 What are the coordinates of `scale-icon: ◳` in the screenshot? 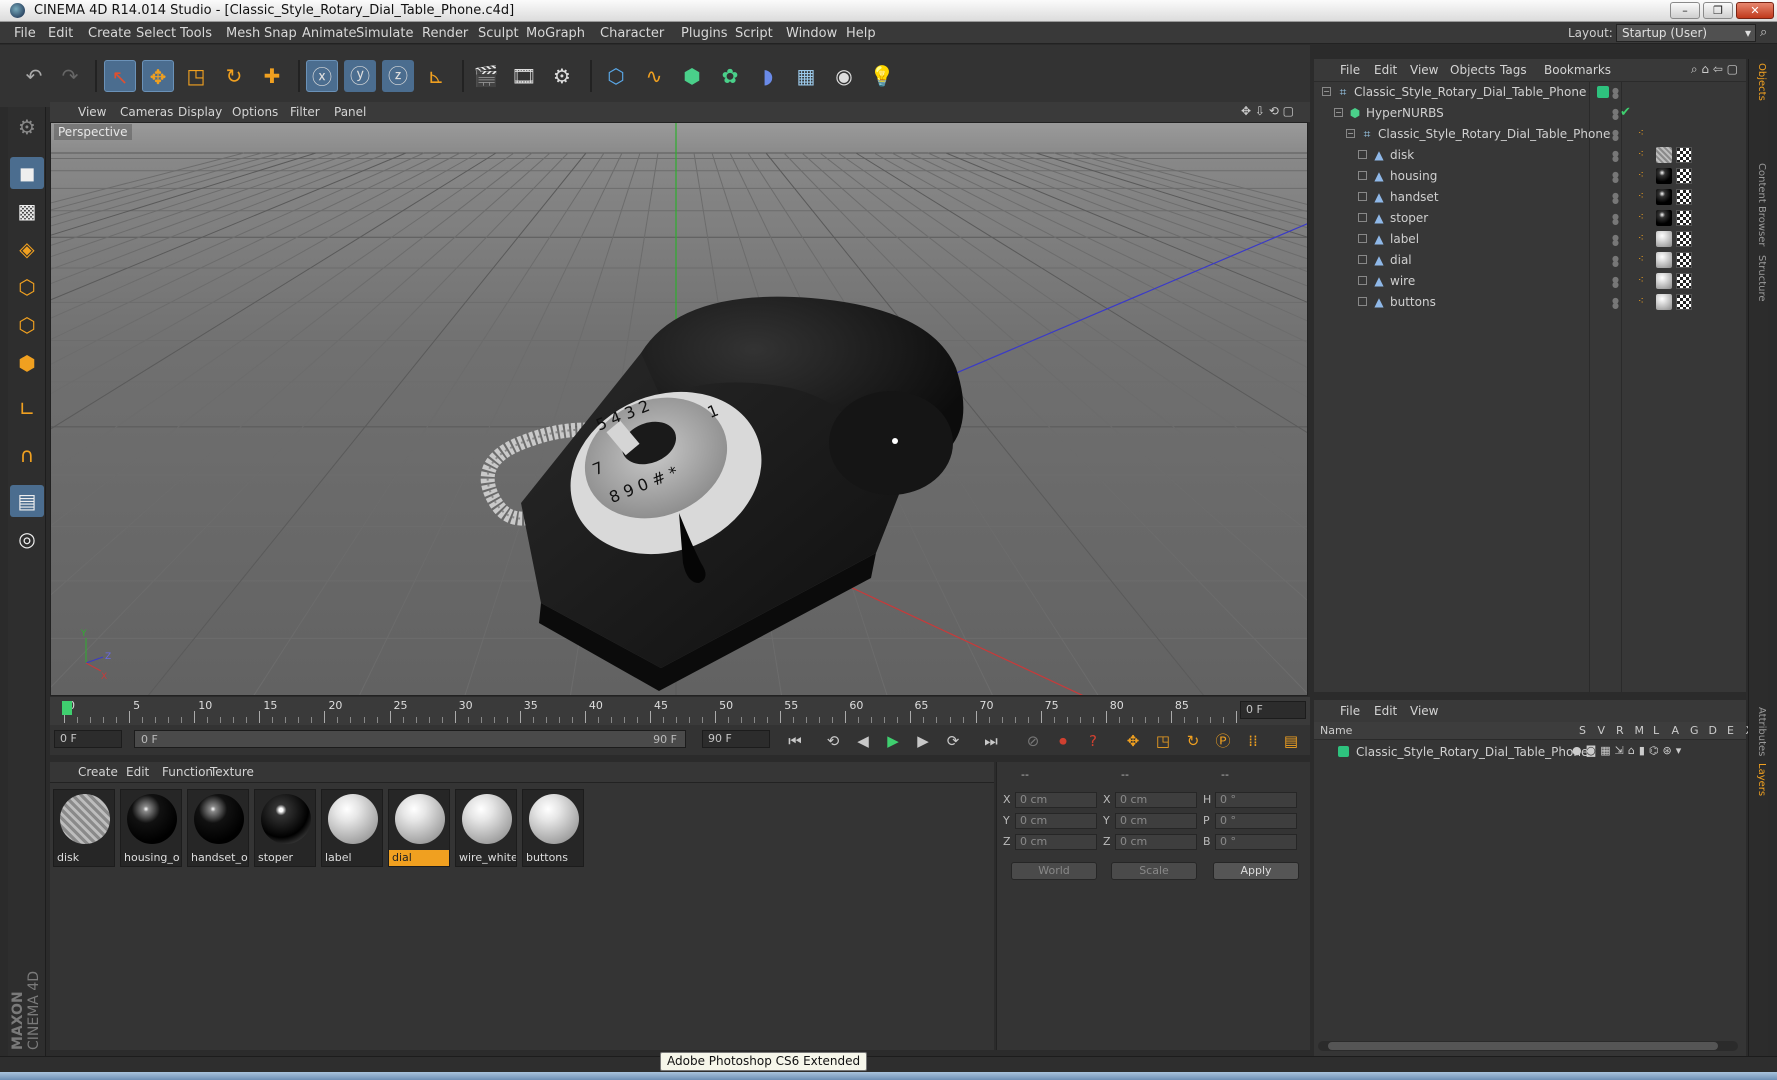 It's located at (196, 76).